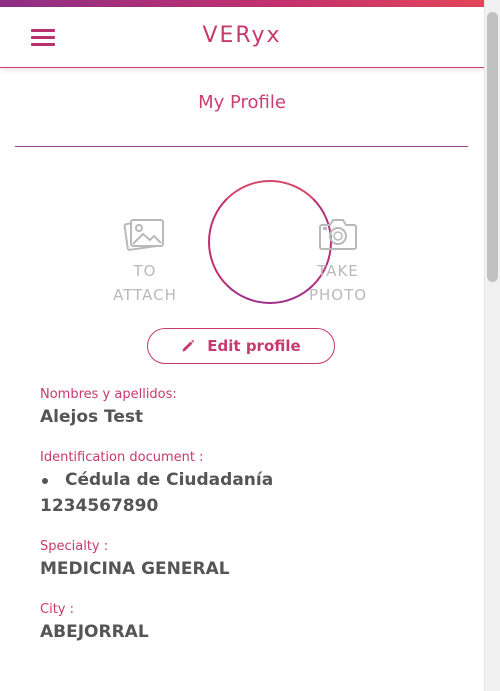 This screenshot has width=500, height=691. Describe the element at coordinates (338, 234) in the screenshot. I see `camera-icon` at that location.